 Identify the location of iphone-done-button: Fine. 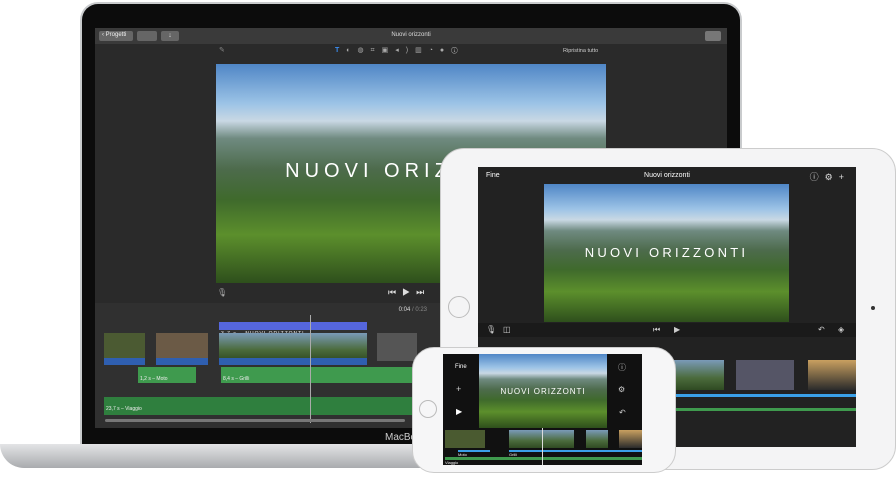
(461, 367).